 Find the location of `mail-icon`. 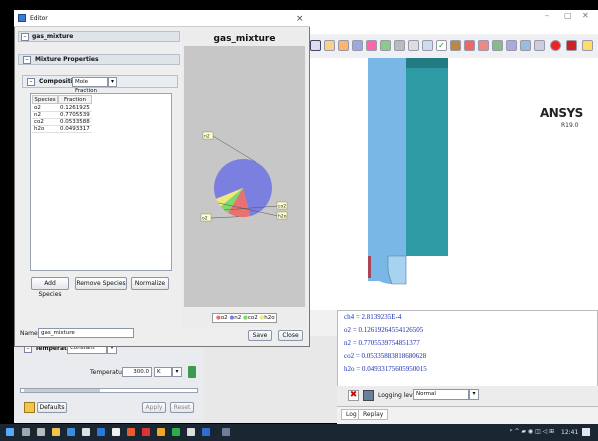

mail-icon is located at coordinates (101, 432).